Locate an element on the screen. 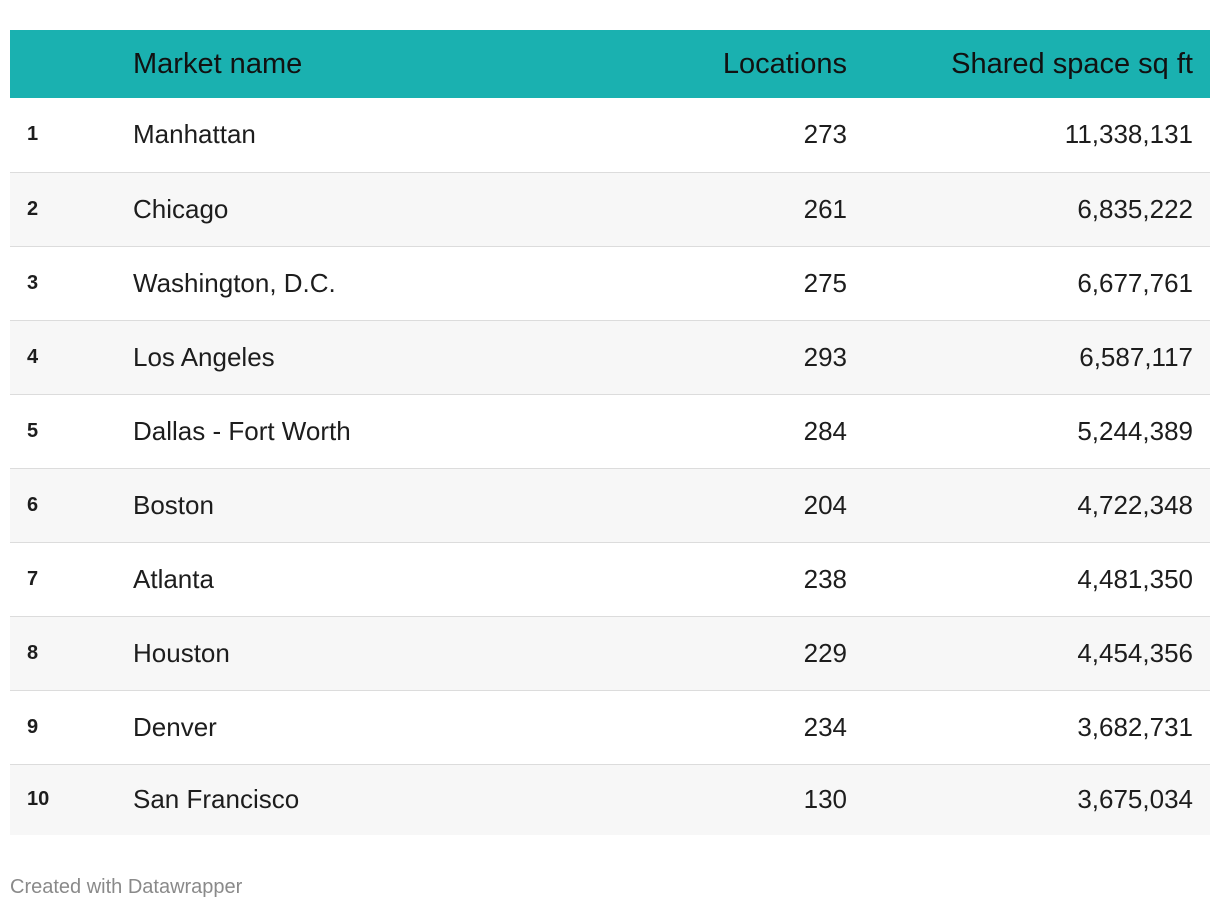 The image size is (1220, 912). cell-locations: 284 is located at coordinates (825, 430).